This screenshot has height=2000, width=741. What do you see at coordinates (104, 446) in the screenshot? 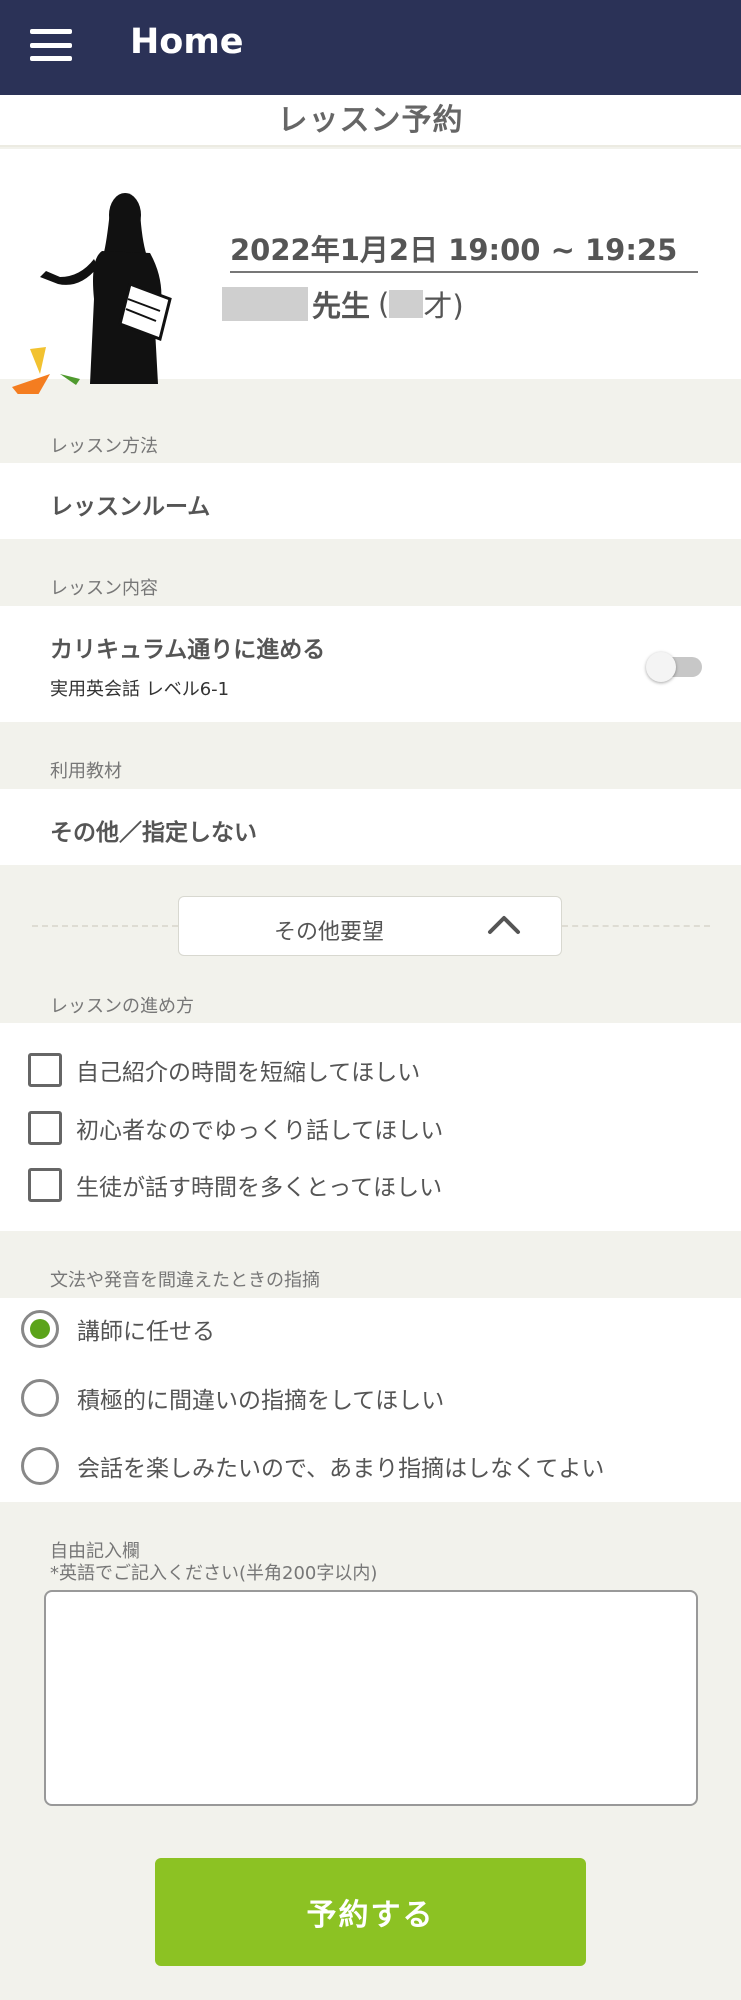
I see `lesson-method-label: レッスン方法` at bounding box center [104, 446].